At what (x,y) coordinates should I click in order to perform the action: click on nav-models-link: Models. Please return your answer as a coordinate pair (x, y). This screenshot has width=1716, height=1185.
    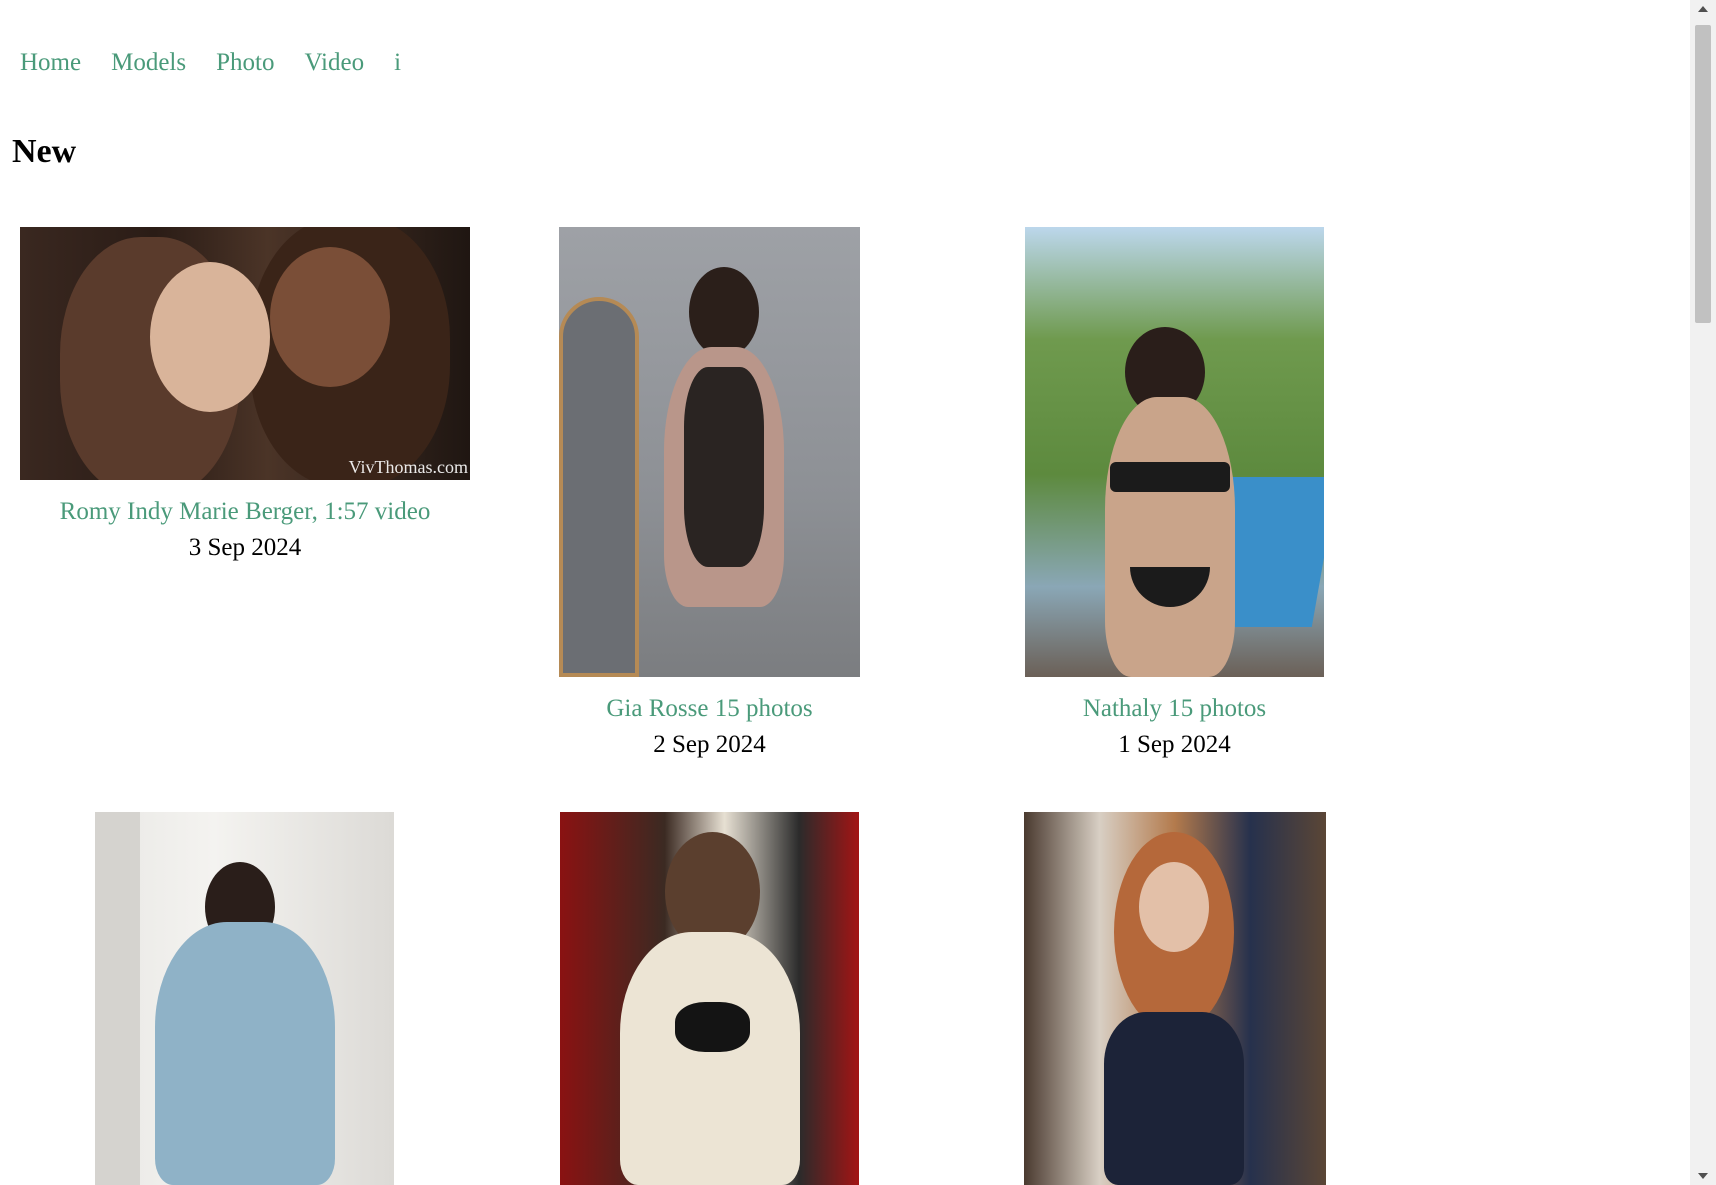
    Looking at the image, I should click on (148, 63).